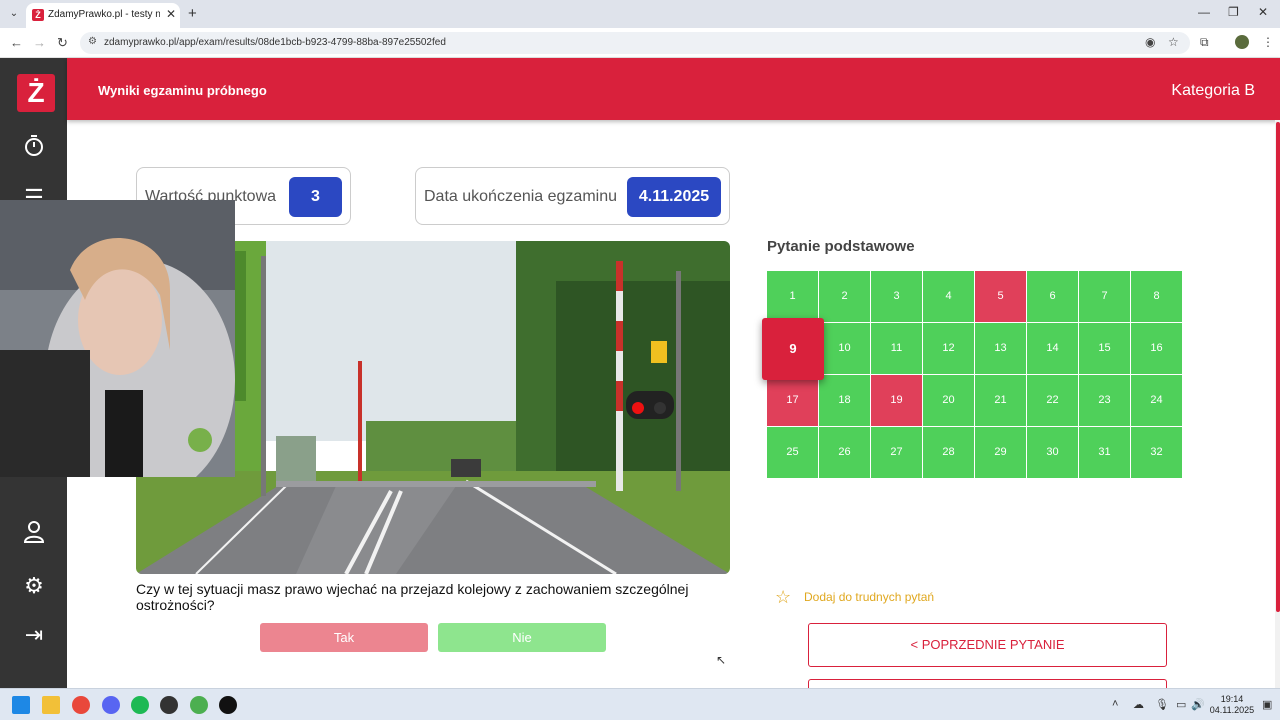 The image size is (1280, 720). I want to click on question-cell-32: 32, so click(1156, 452).